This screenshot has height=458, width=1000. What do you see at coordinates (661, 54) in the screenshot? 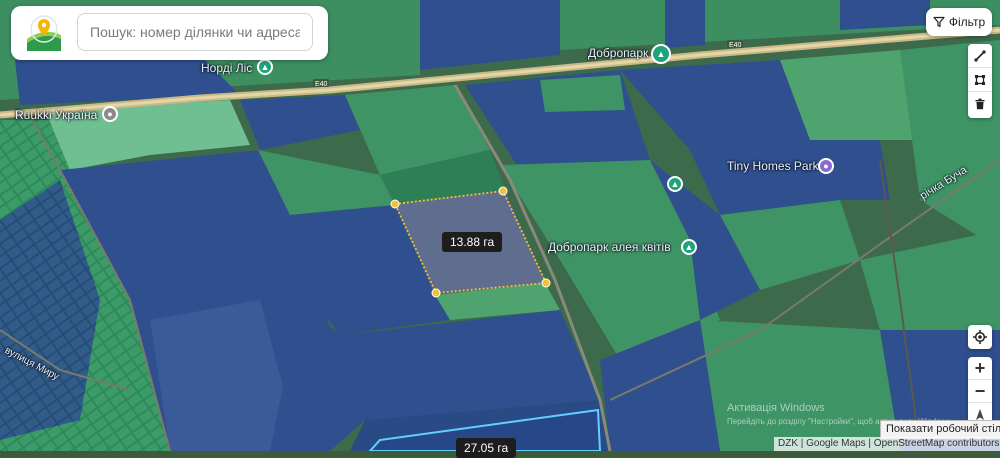
I see `tree-icon: ▲` at bounding box center [661, 54].